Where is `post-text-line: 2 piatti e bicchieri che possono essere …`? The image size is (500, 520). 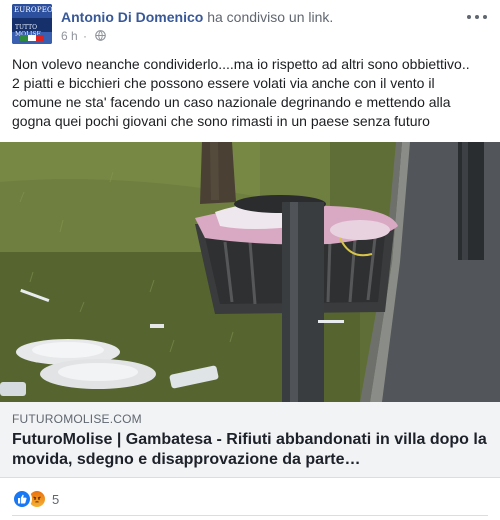
post-text-line: 2 piatti e bicchieri che possono essere … is located at coordinates (223, 83).